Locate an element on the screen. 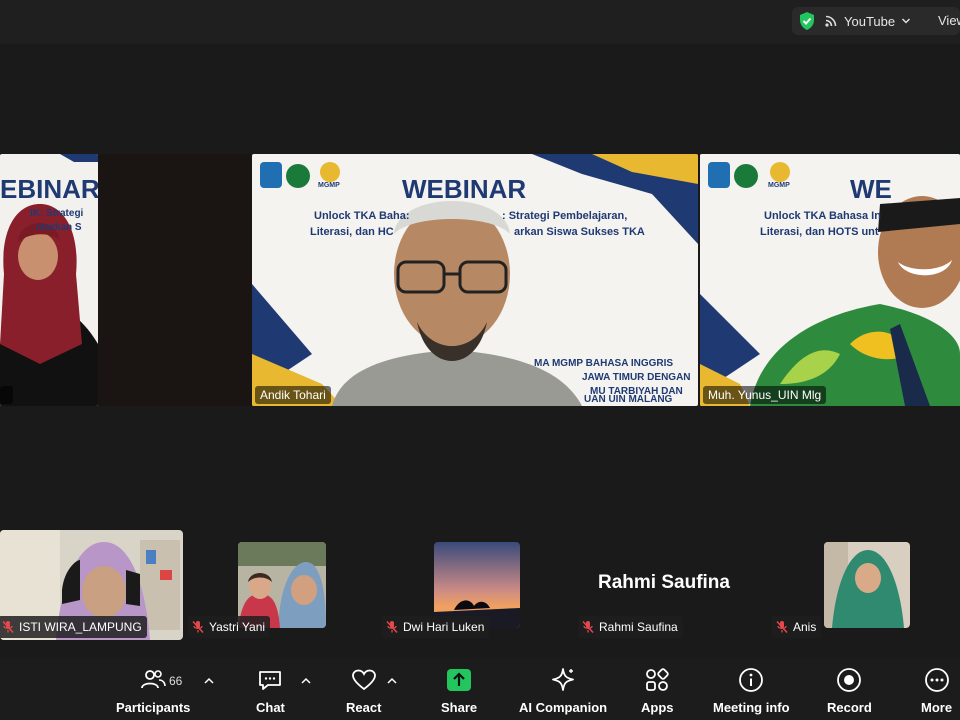  participant-name: Yastri Yani is located at coordinates (237, 627).